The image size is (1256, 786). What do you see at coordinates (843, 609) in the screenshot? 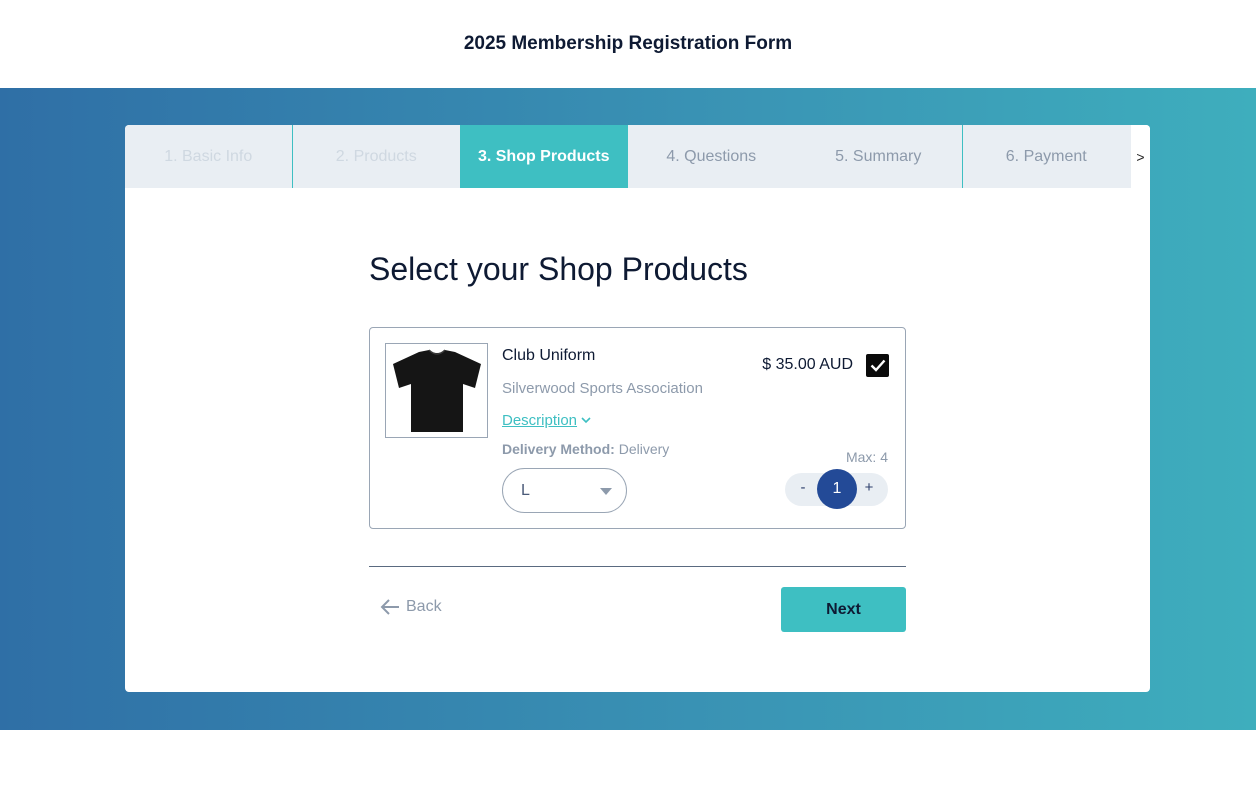
I see `next-button: Next` at bounding box center [843, 609].